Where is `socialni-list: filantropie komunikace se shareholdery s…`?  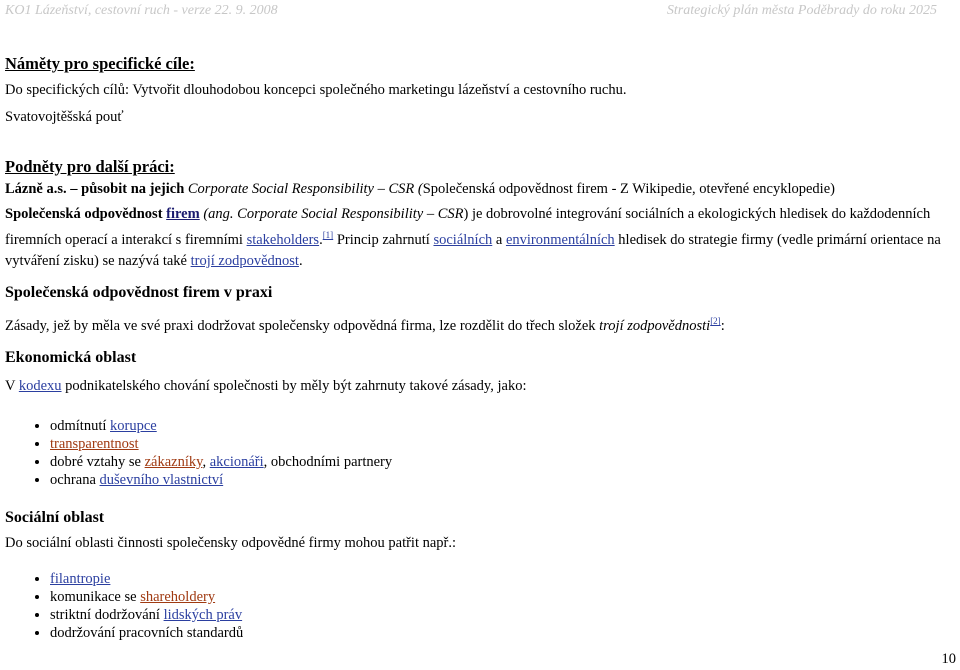
socialni-list: filantropie komunikace se shareholdery s… is located at coordinates (480, 606).